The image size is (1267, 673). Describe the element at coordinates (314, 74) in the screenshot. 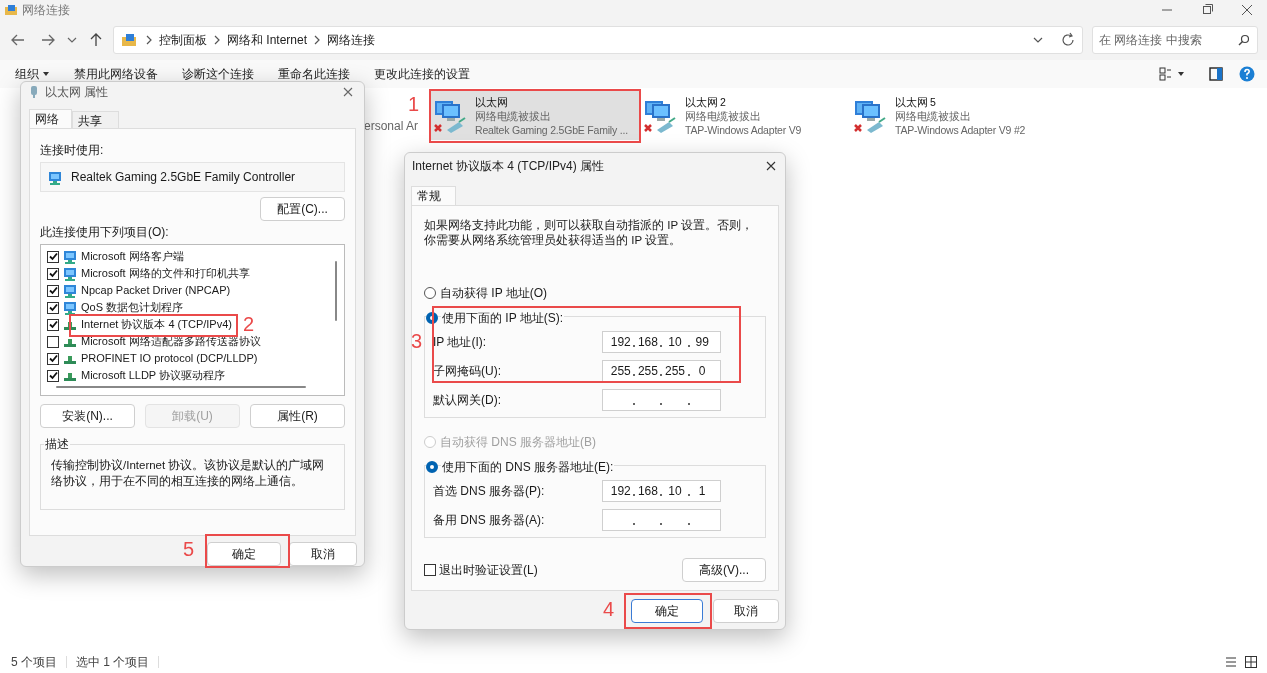

I see `toolbar-button: 重命名此连接` at that location.